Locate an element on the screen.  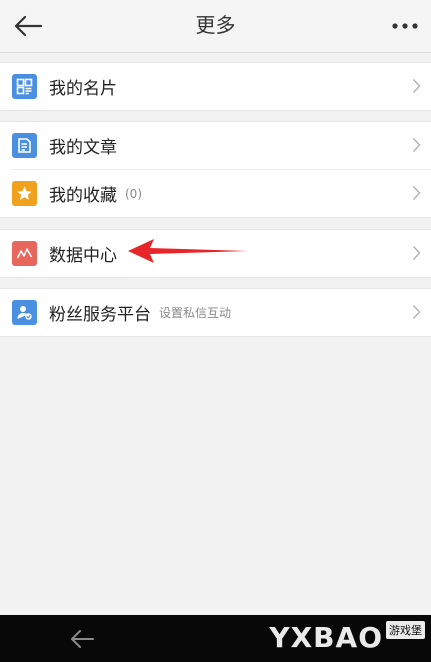
menu-item-label: 粉丝服务平台 is located at coordinates (100, 315).